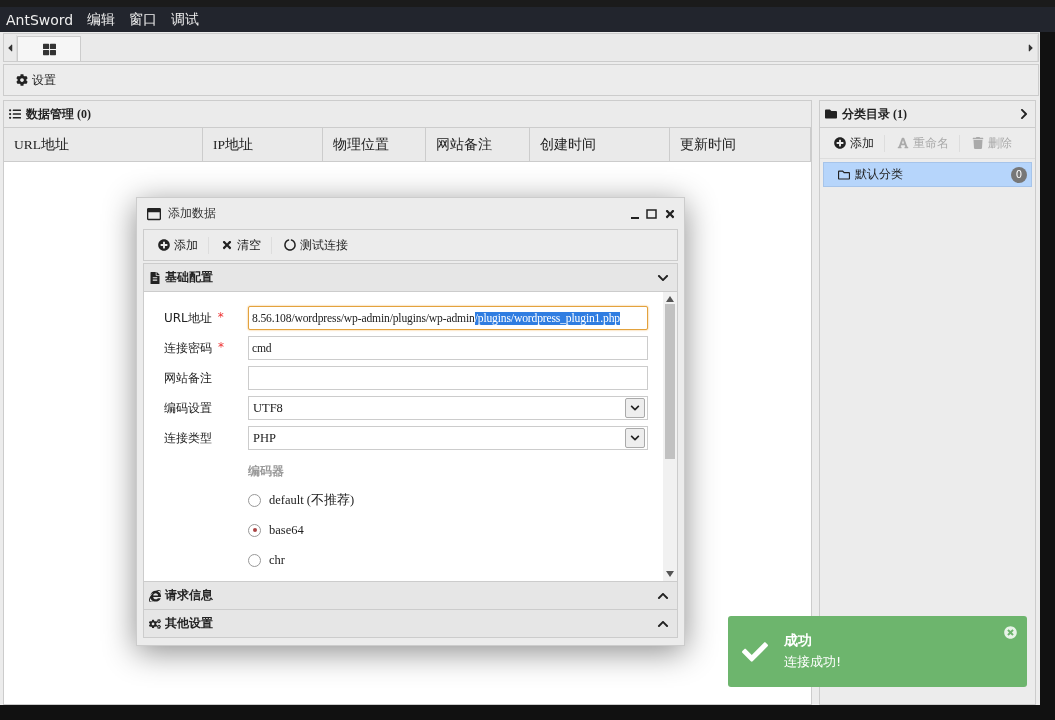 This screenshot has width=1055, height=720. I want to click on close-button, so click(670, 213).